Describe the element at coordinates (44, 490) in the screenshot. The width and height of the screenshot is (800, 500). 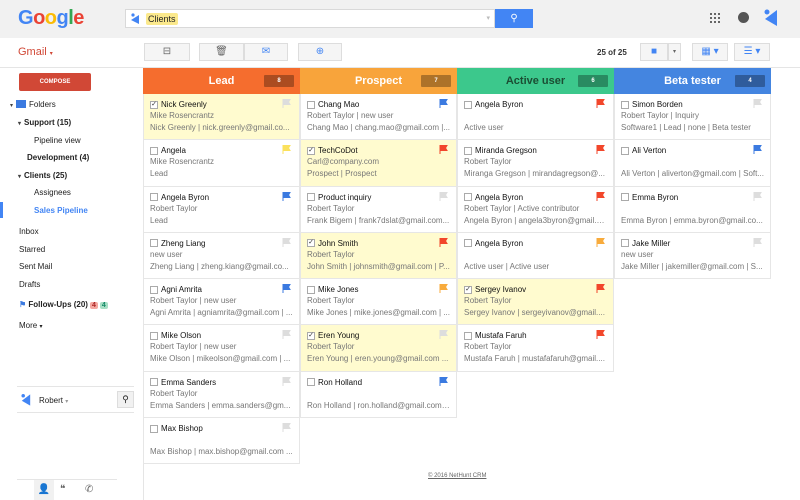
I see `contacts-tab: 👤` at that location.